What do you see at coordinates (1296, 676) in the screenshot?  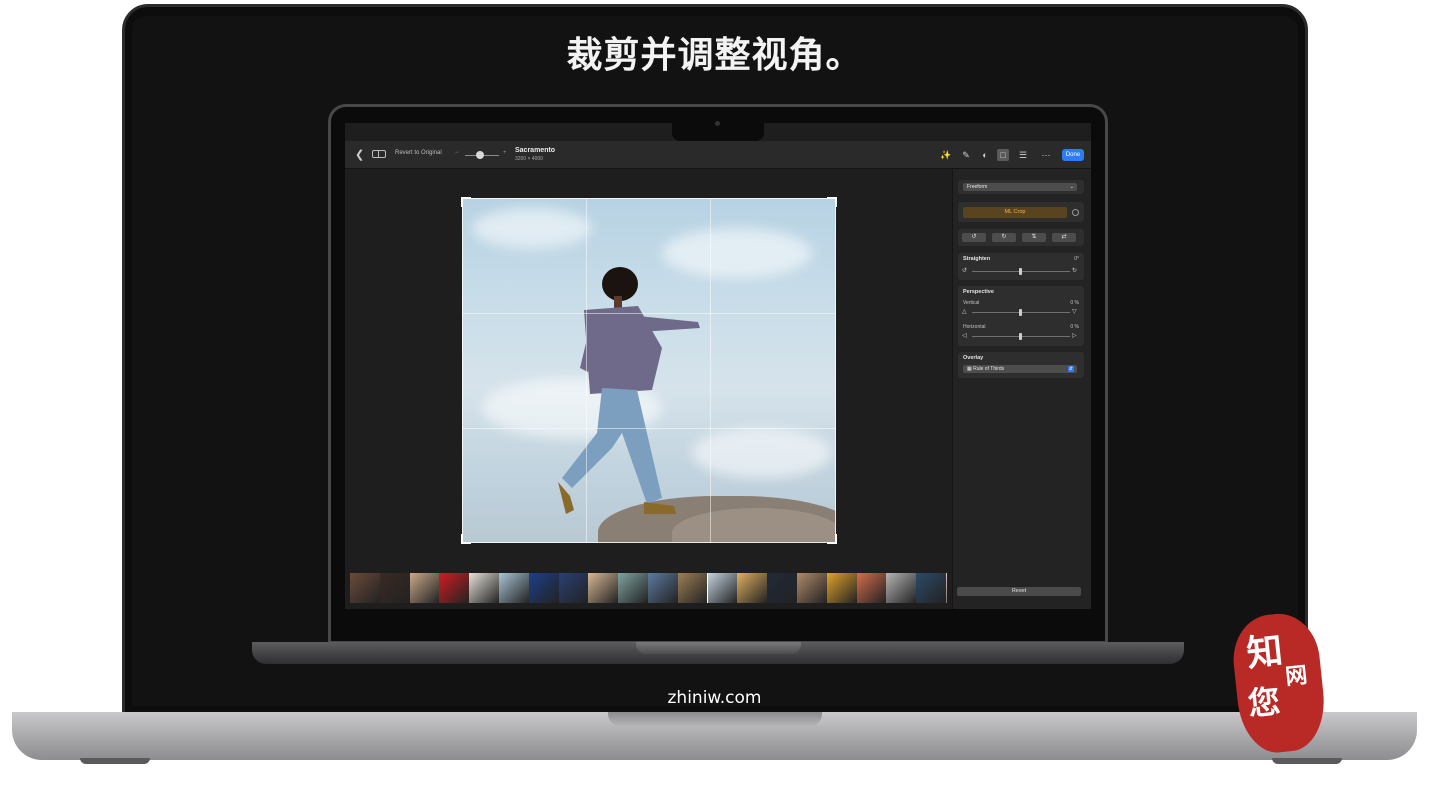 I see `seal-char: 网` at bounding box center [1296, 676].